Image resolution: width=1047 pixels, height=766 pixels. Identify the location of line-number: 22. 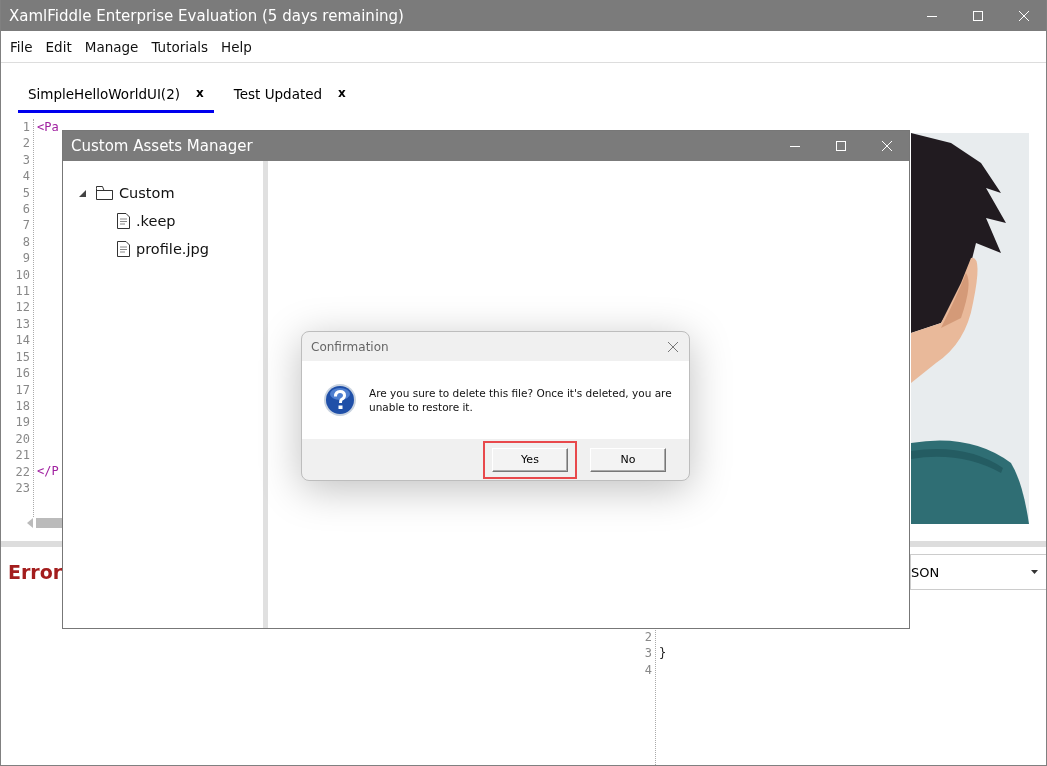
(22, 471).